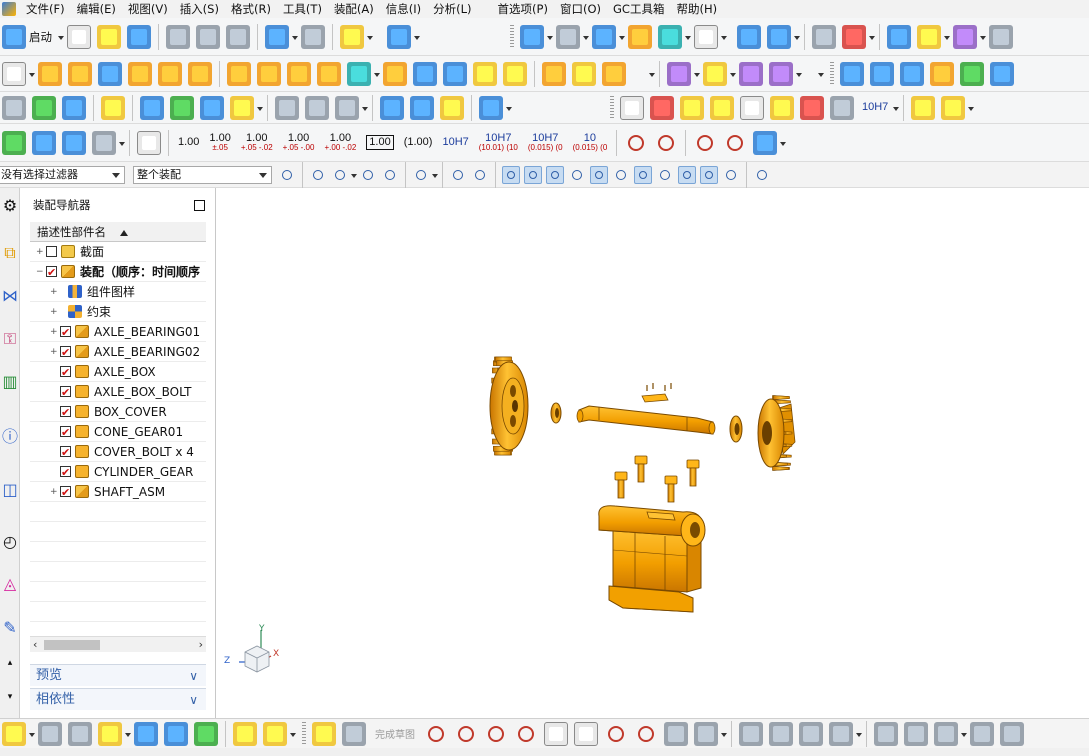 Image resolution: width=1089 pixels, height=756 pixels. I want to click on toolbar-overflow-icon, so click(821, 74).